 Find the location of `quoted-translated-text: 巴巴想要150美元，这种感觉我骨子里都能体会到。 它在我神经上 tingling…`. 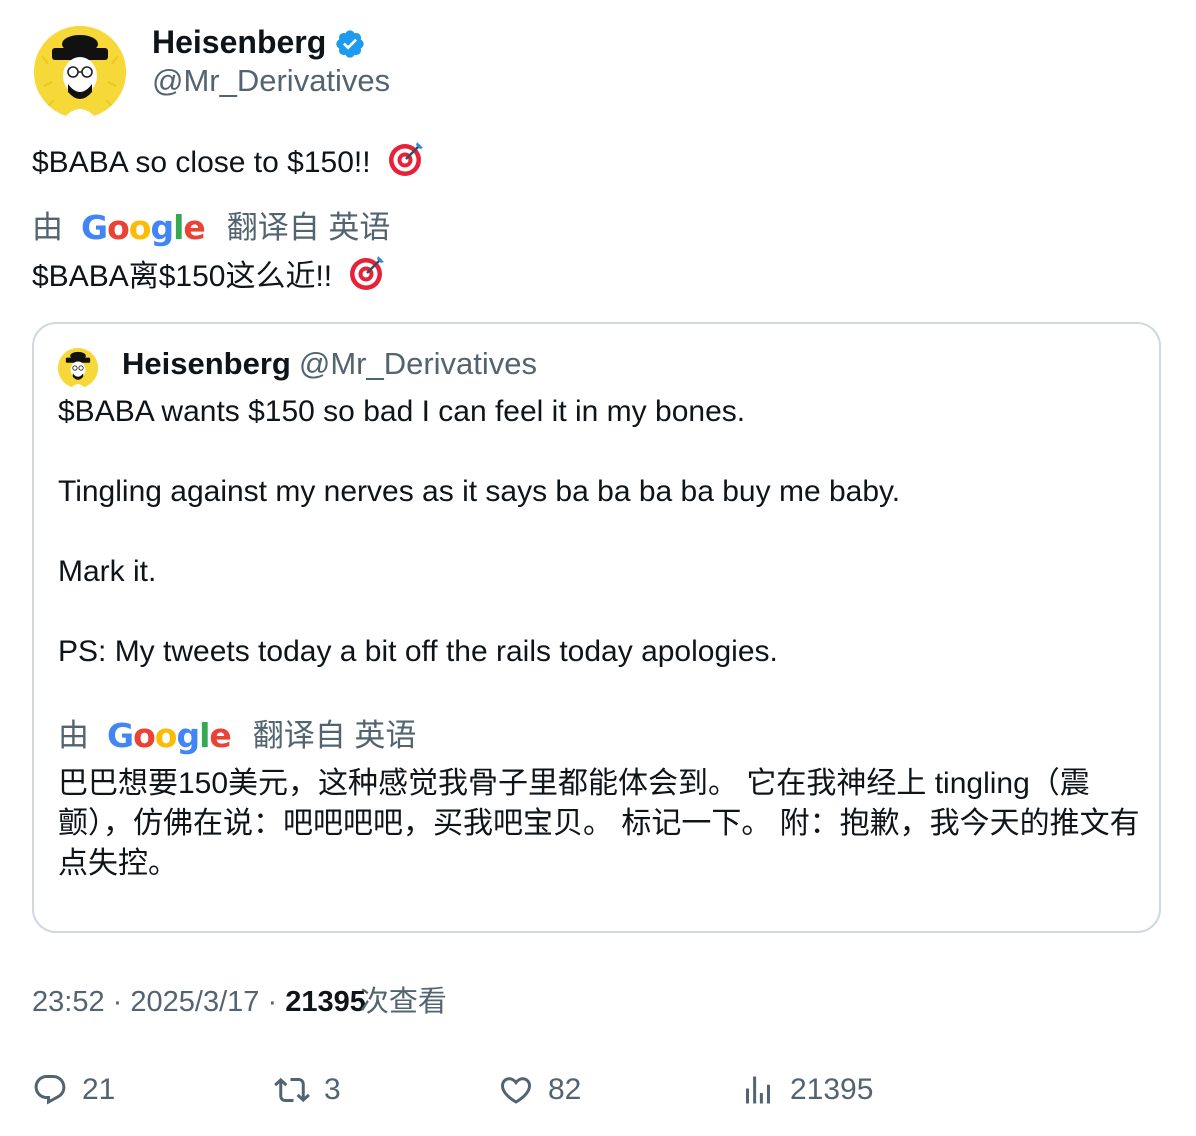

quoted-translated-text: 巴巴想要150美元，这种感觉我骨子里都能体会到。 它在我神经上 tingling… is located at coordinates (599, 823).